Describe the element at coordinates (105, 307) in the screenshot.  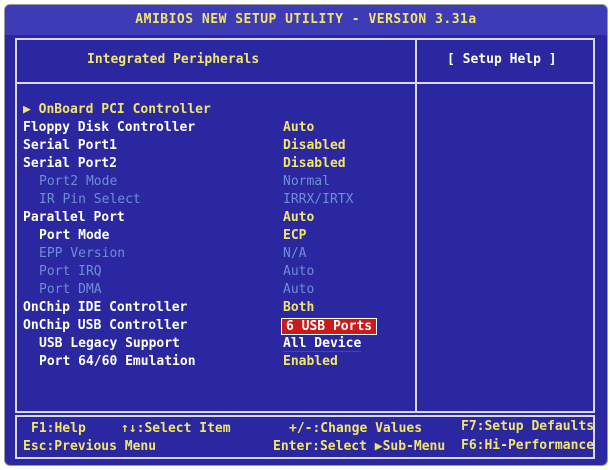
I see `item-label: OnChip IDE Controller` at that location.